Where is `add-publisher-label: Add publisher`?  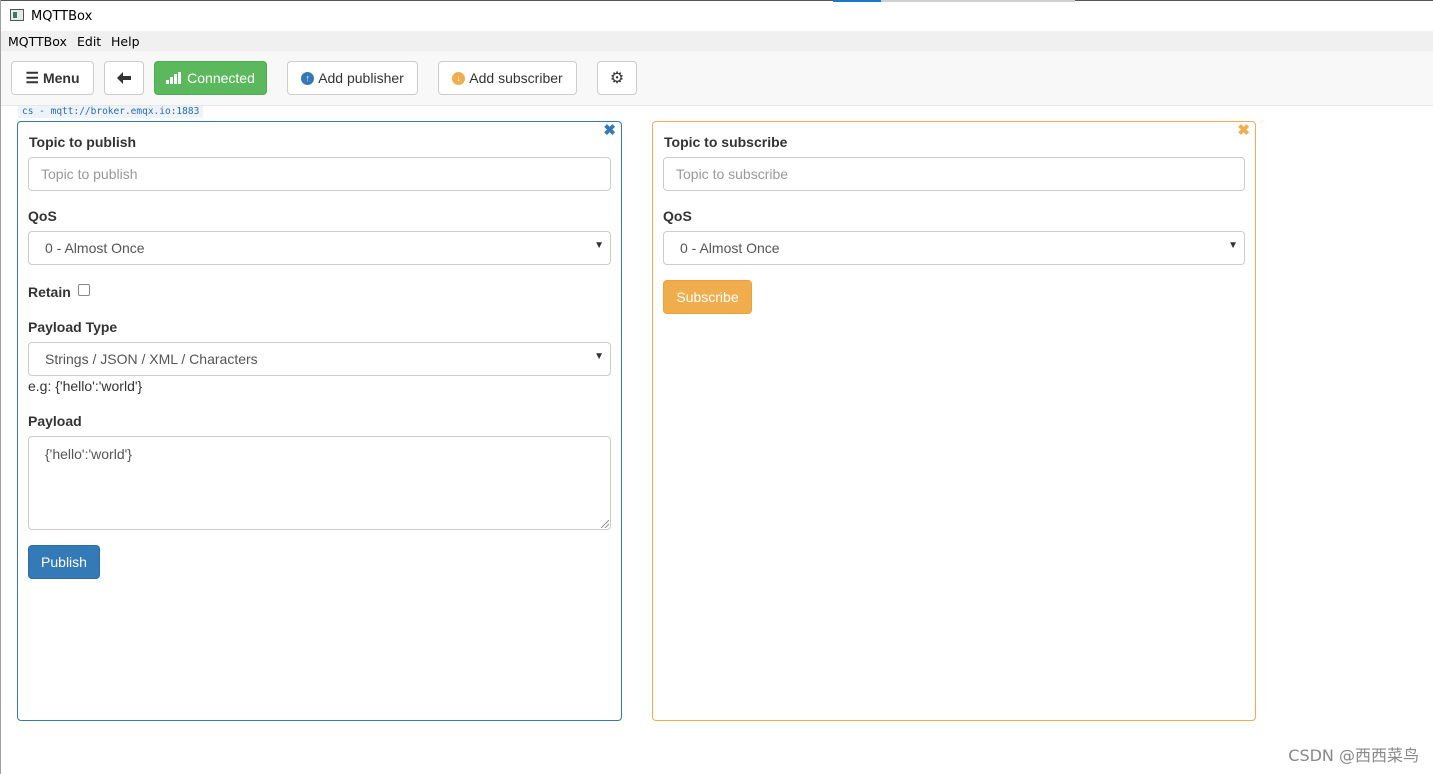
add-publisher-label: Add publisher is located at coordinates (361, 78).